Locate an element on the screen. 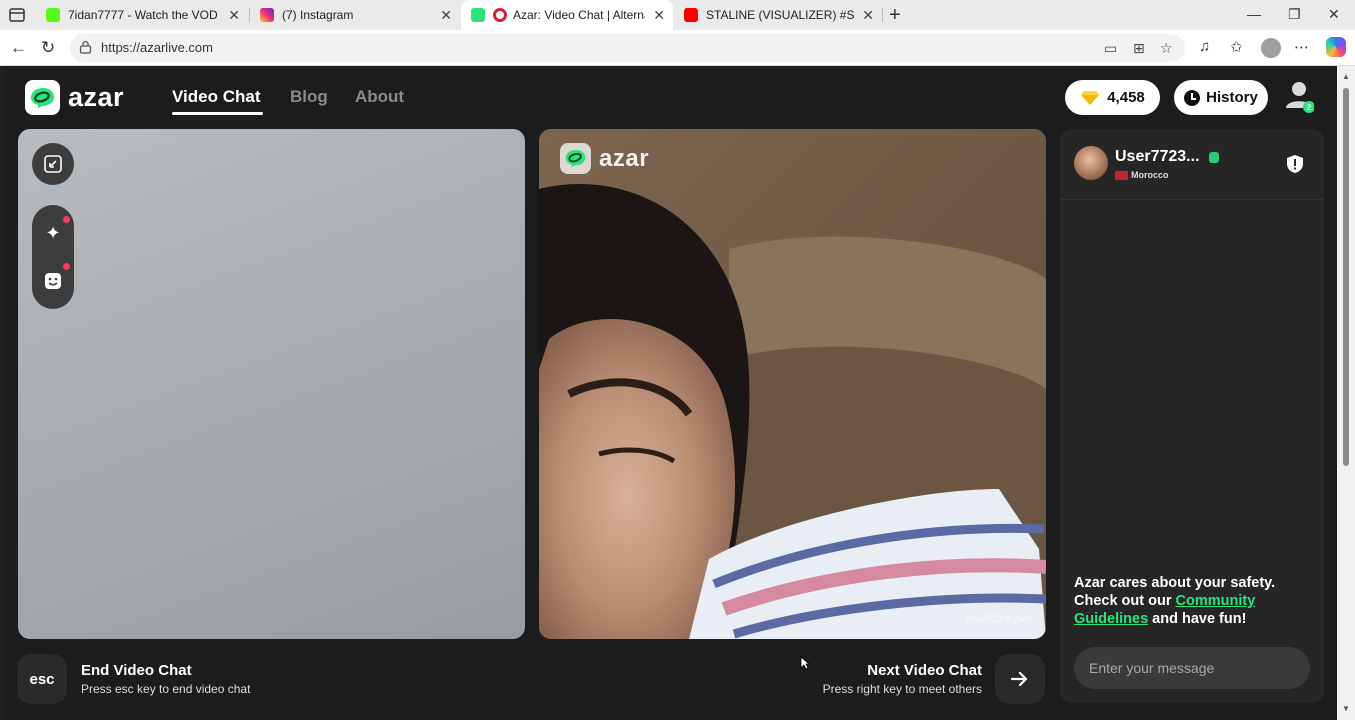  profile-avatar is located at coordinates (1271, 48).